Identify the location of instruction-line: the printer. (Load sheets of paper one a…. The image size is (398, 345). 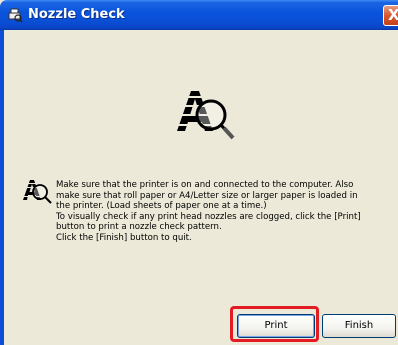
(161, 206).